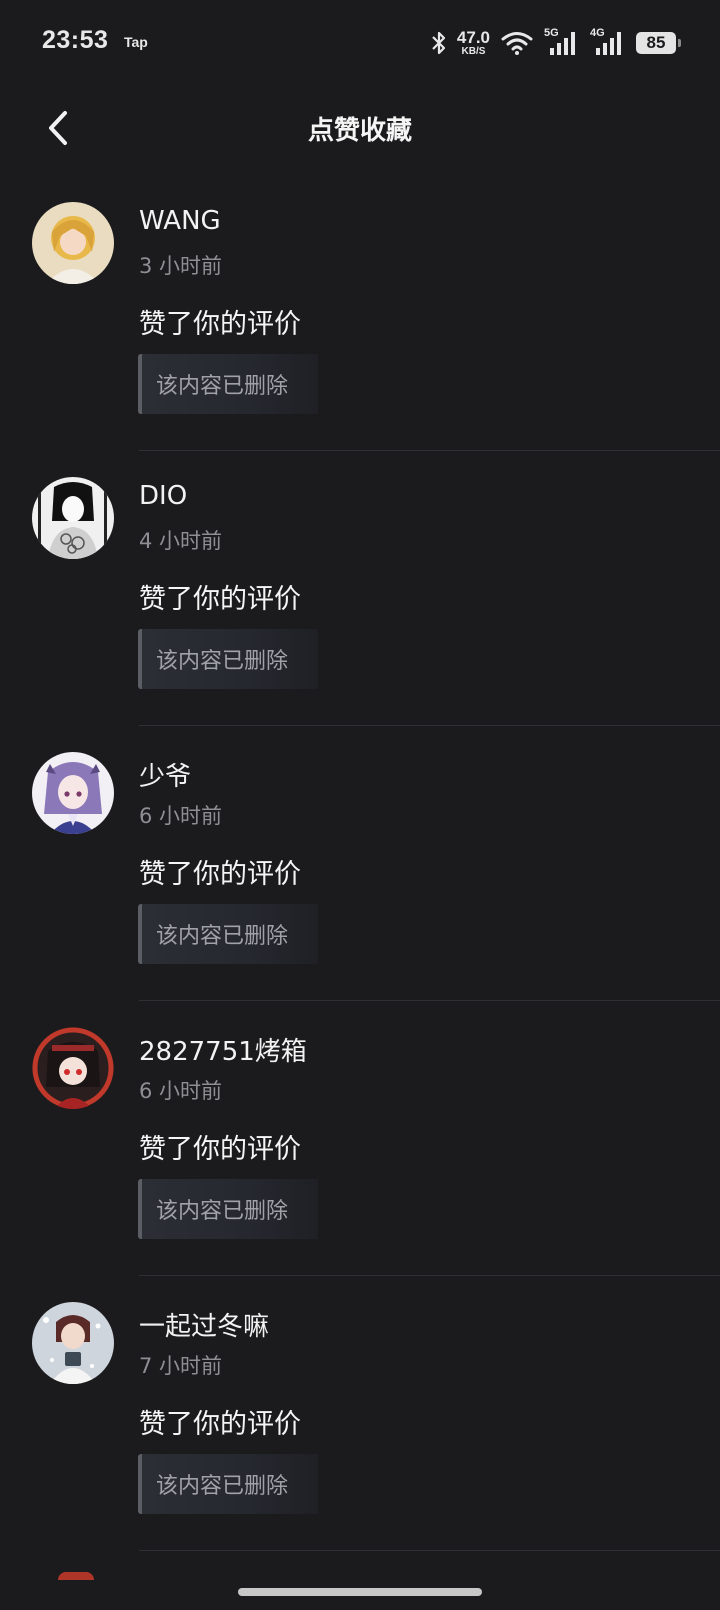 The image size is (720, 1610). What do you see at coordinates (360, 43) in the screenshot?
I see `status-bar: 23:53 Tap 47.0 KB/S 5G 4G 85` at bounding box center [360, 43].